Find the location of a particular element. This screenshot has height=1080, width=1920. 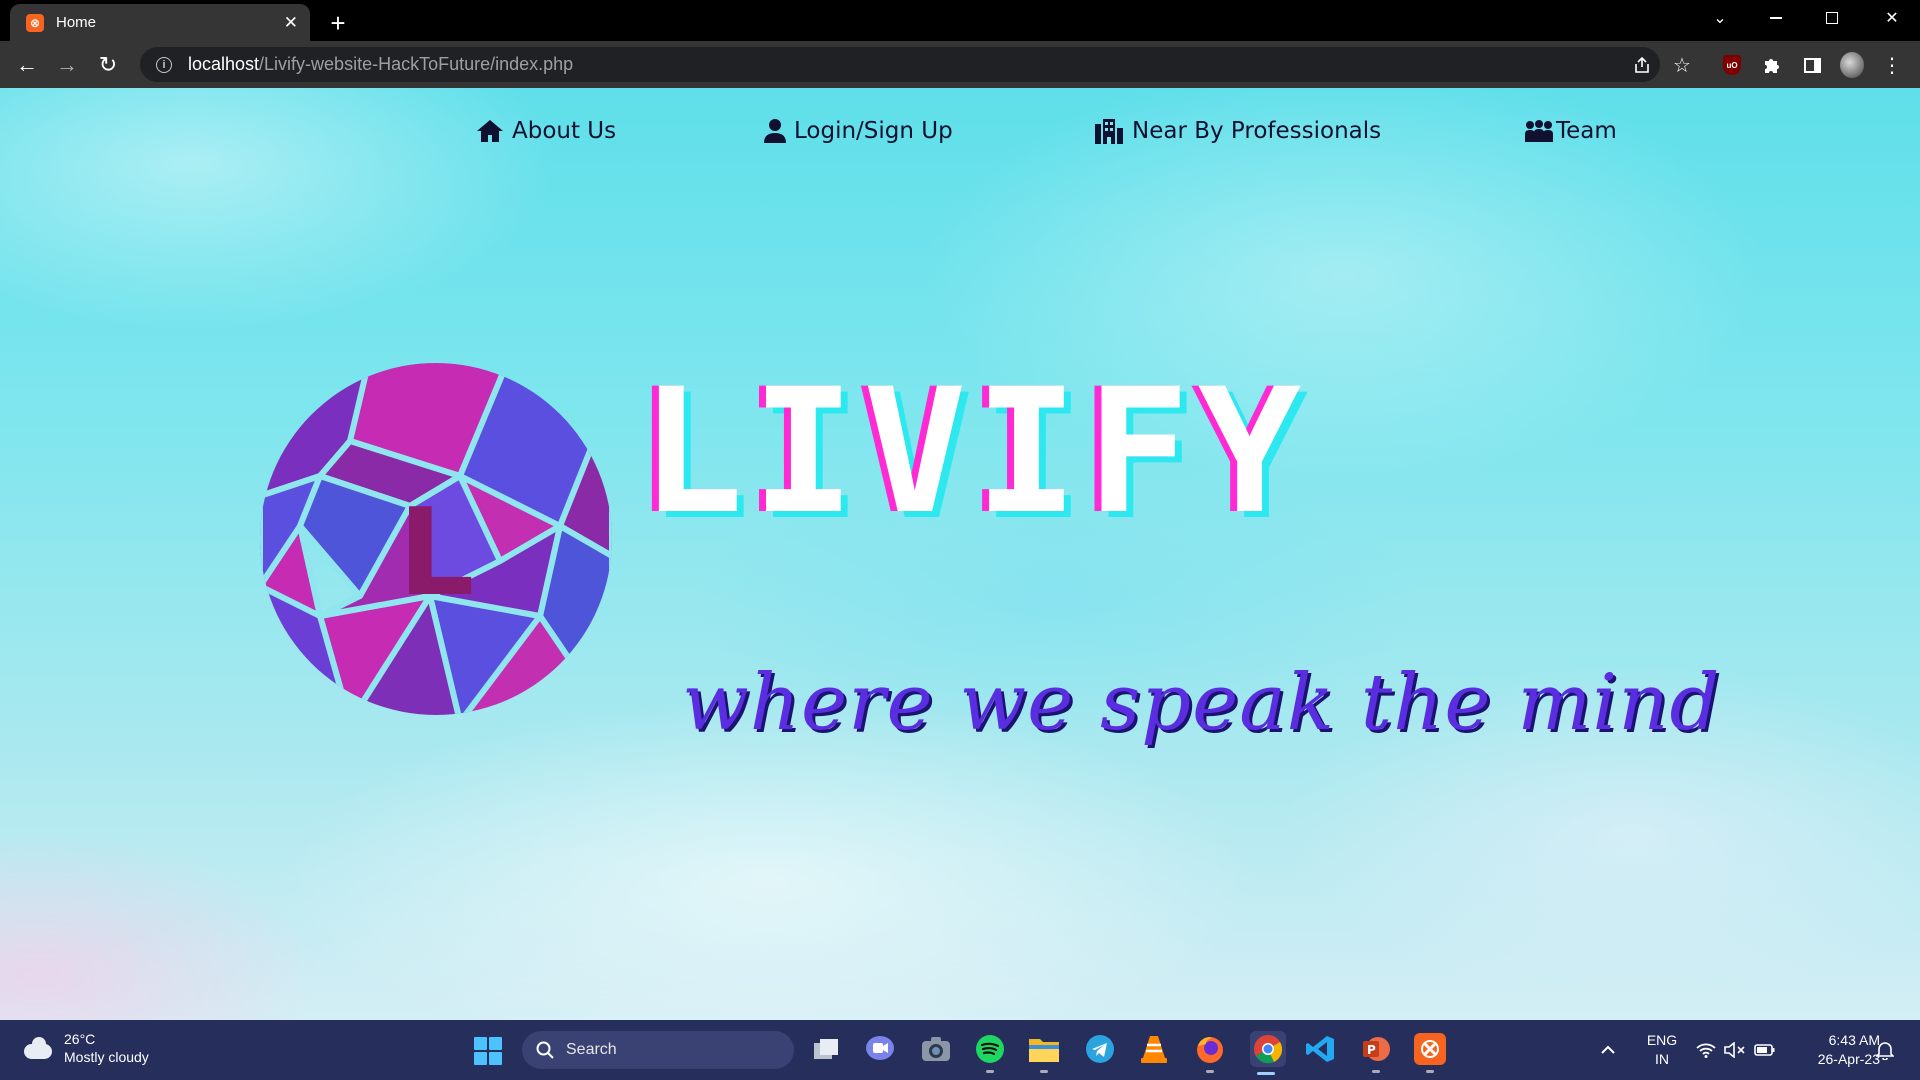

nav-link-about-us: About Us is located at coordinates (546, 131).